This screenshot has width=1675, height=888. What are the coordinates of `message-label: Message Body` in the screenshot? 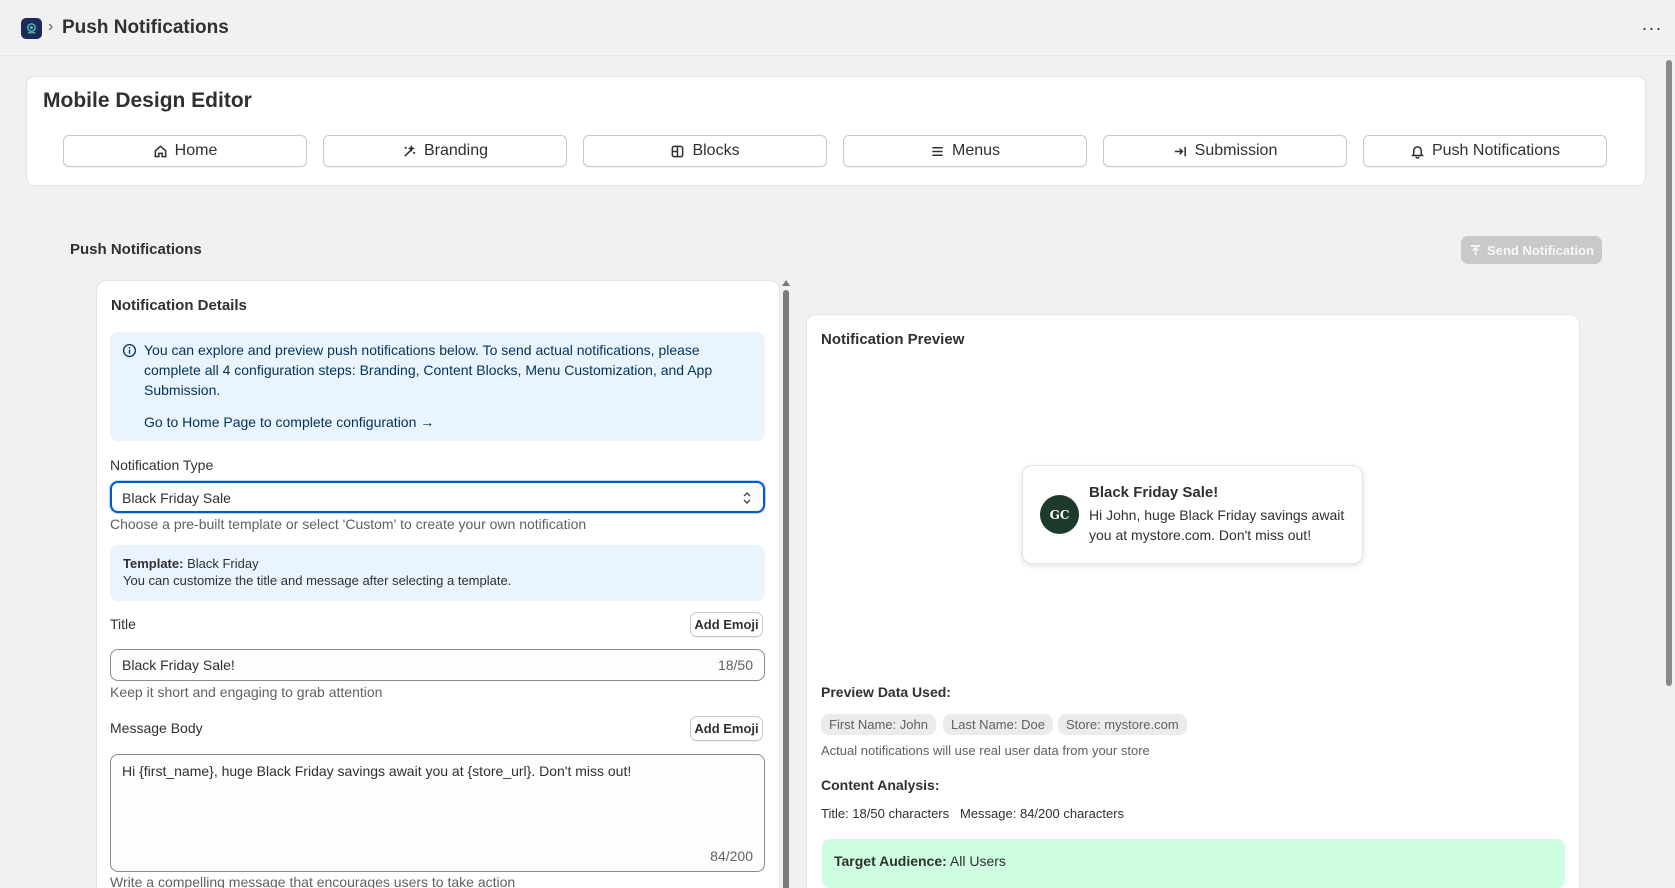 It's located at (156, 728).